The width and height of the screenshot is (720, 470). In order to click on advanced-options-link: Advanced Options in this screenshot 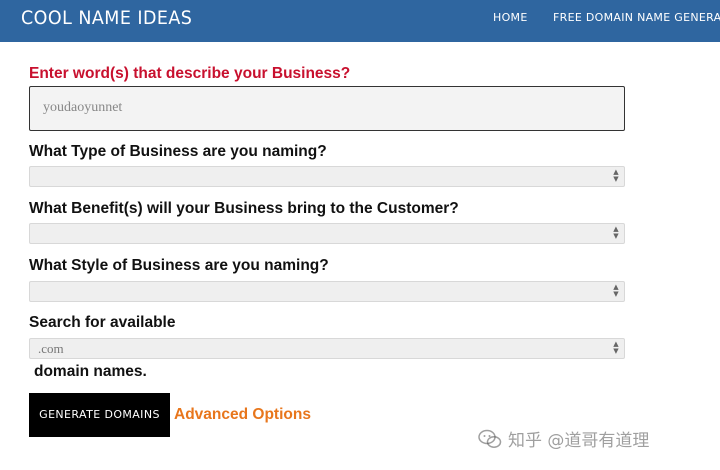, I will do `click(242, 415)`.